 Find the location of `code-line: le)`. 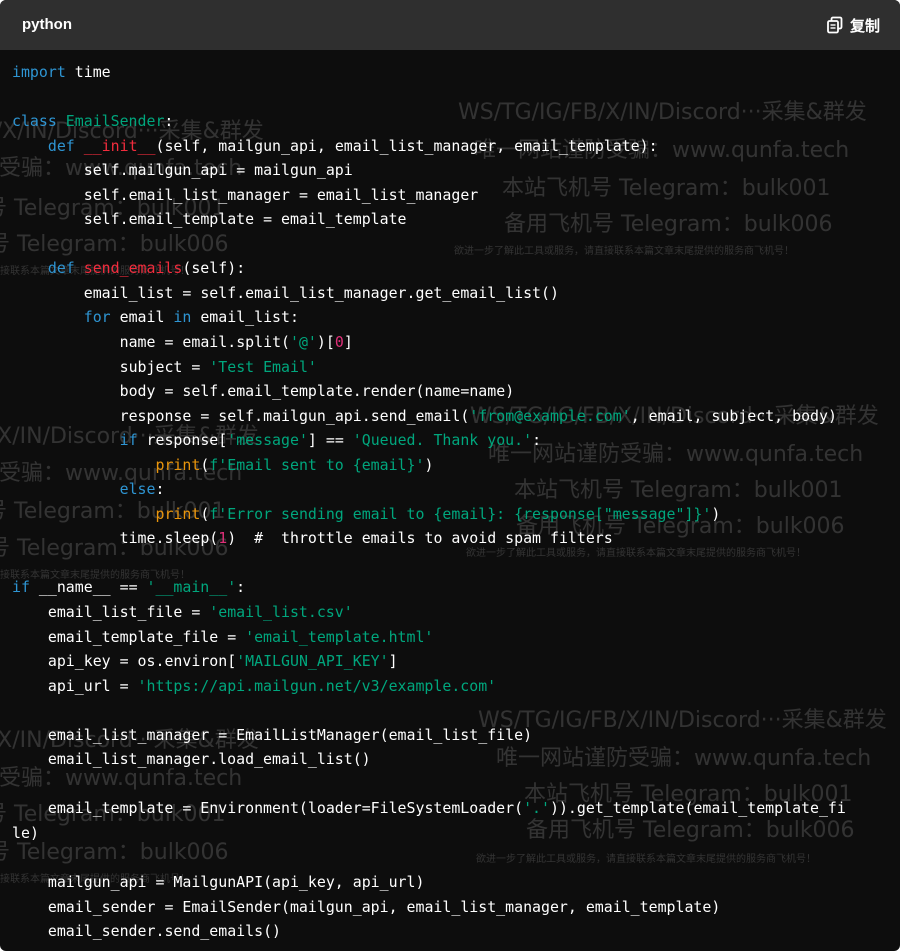

code-line: le) is located at coordinates (25, 832).